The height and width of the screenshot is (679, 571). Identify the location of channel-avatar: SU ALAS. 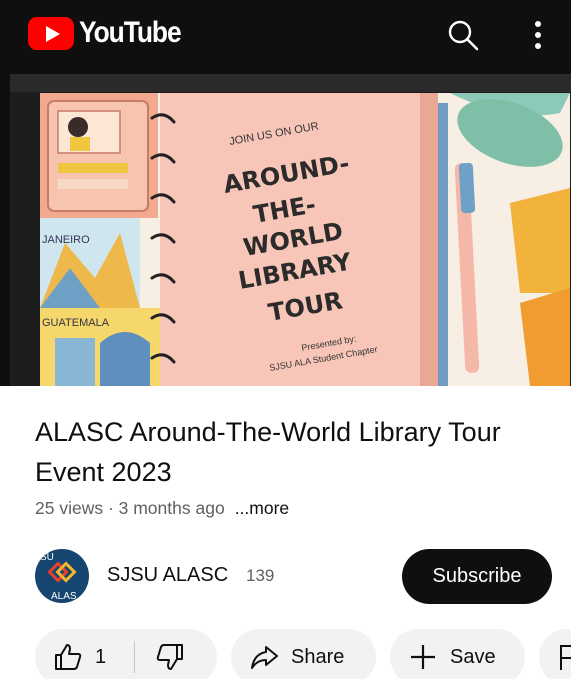
(62, 576).